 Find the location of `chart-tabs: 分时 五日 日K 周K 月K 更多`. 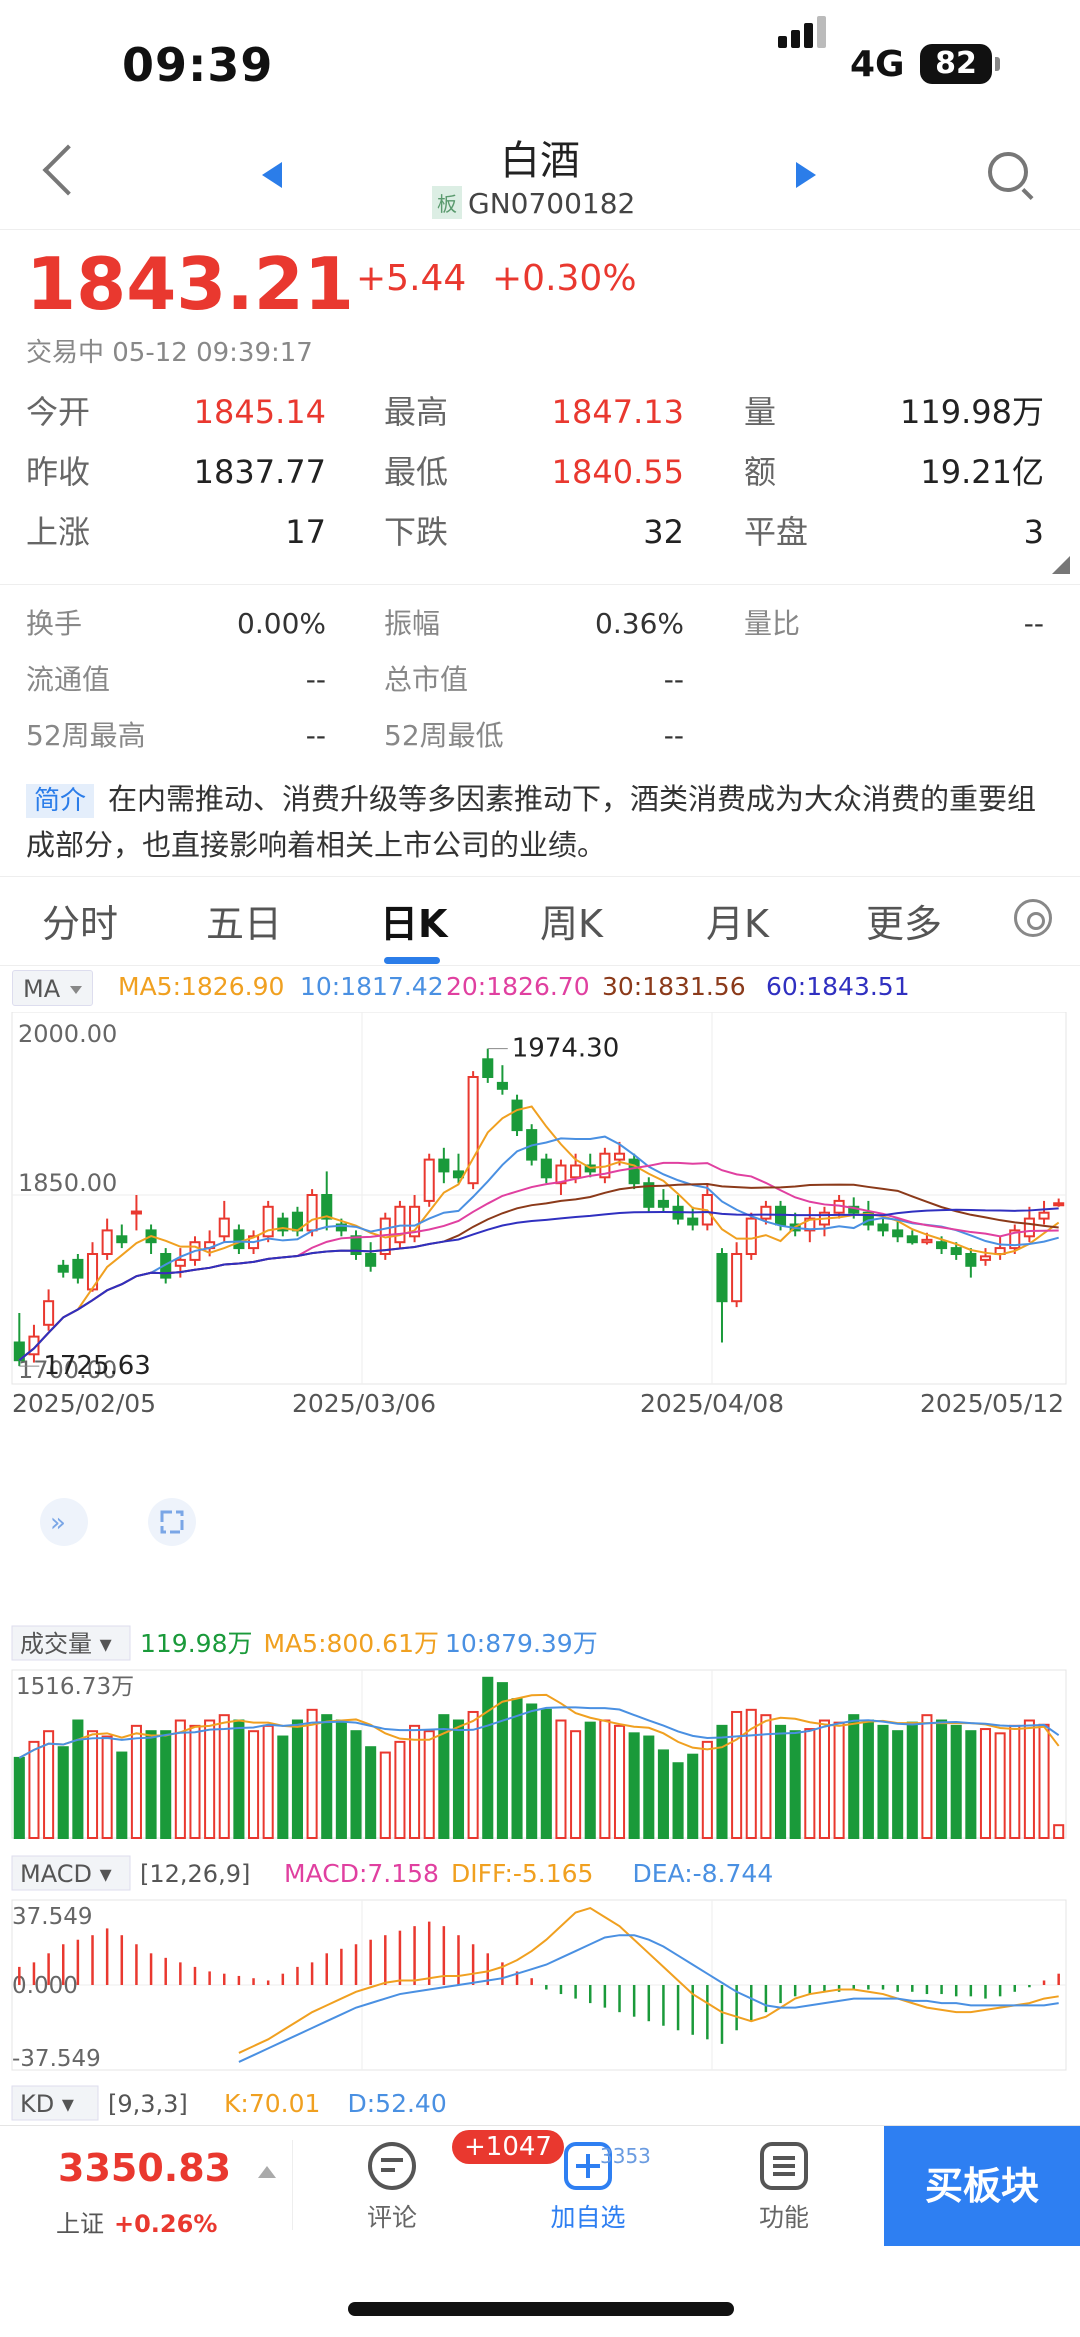

chart-tabs: 分时 五日 日K 周K 月K 更多 is located at coordinates (540, 921).